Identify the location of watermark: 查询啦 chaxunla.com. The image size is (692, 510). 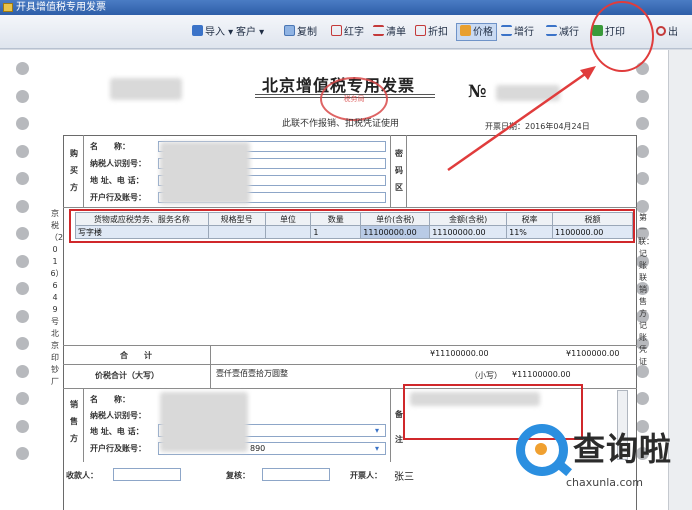
(596, 458).